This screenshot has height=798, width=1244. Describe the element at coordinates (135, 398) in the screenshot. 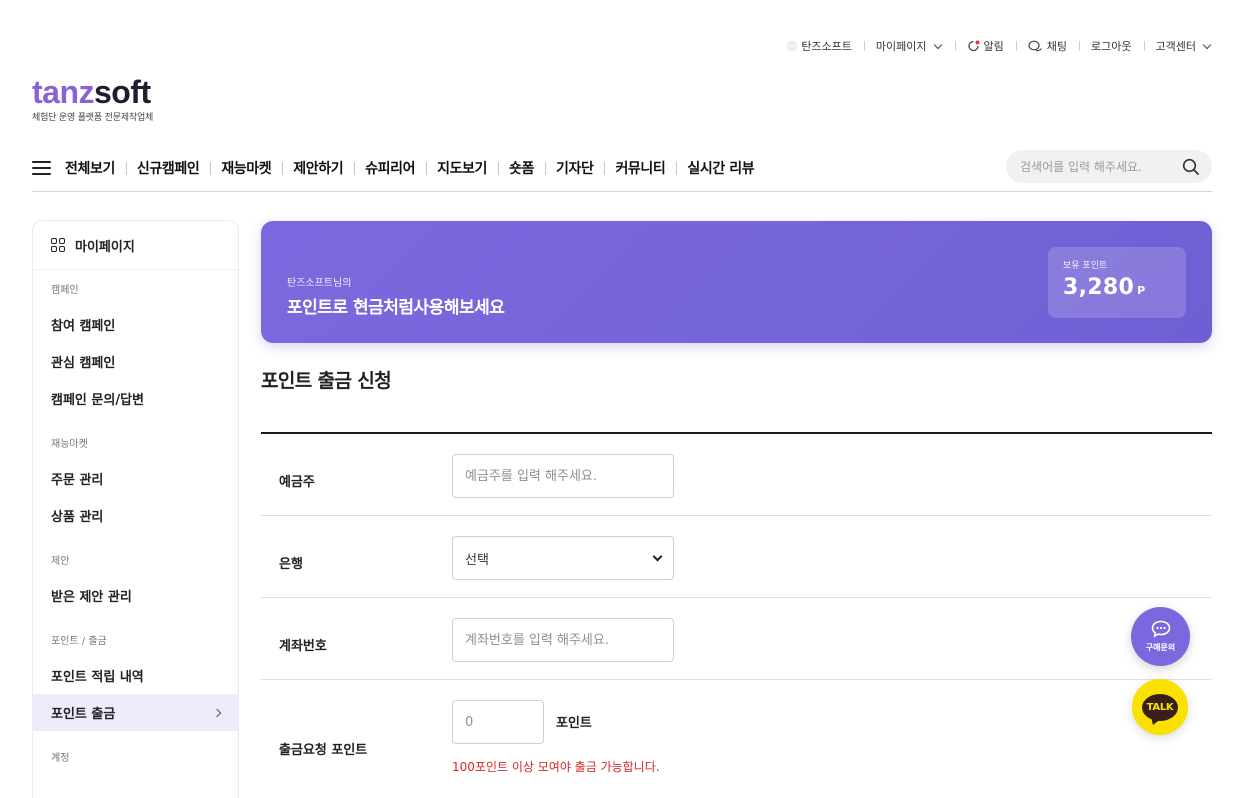

I see `sidebar-item-campaign-qna: 캠페인 문의/답변` at that location.